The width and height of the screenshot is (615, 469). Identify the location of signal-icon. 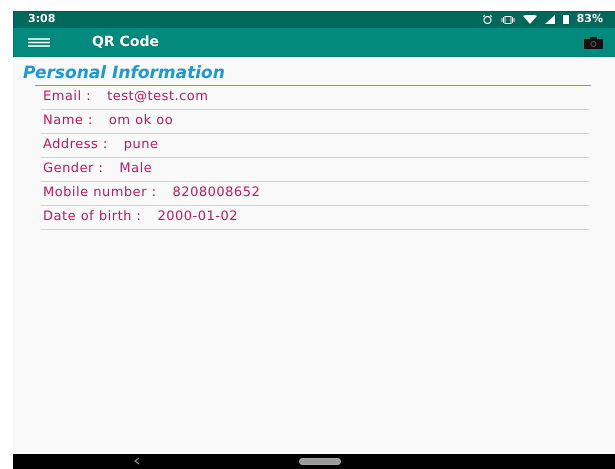
(549, 19).